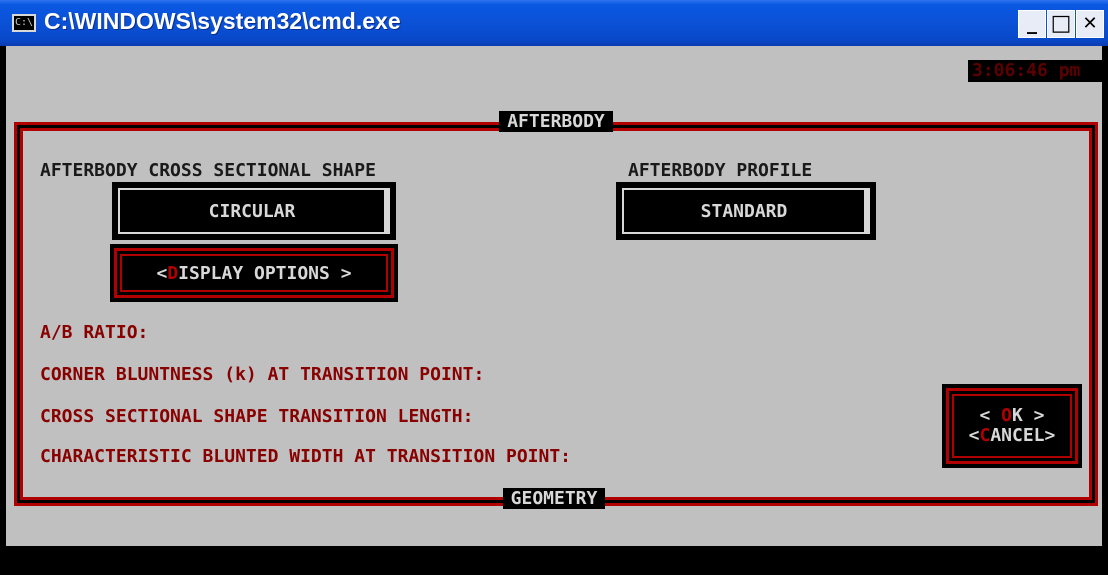 This screenshot has width=1108, height=575. What do you see at coordinates (554, 498) in the screenshot?
I see `geometry-title: GEOMETRY` at bounding box center [554, 498].